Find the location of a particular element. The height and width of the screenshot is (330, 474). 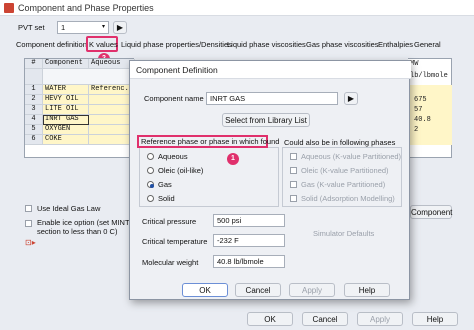

grid-header-mw: MW is located at coordinates (414, 64).